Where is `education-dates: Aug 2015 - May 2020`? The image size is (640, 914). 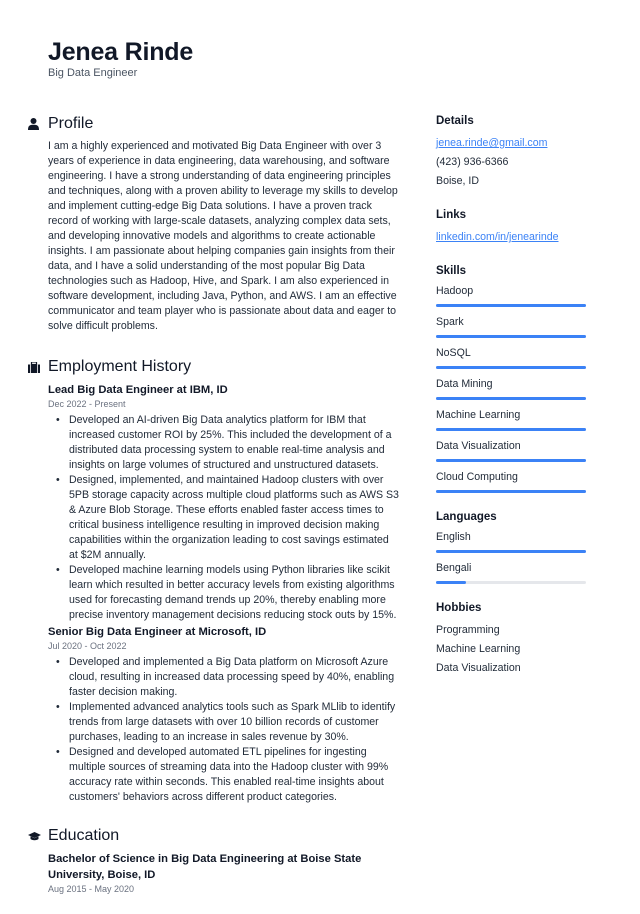
education-dates: Aug 2015 - May 2020 is located at coordinates (91, 889).